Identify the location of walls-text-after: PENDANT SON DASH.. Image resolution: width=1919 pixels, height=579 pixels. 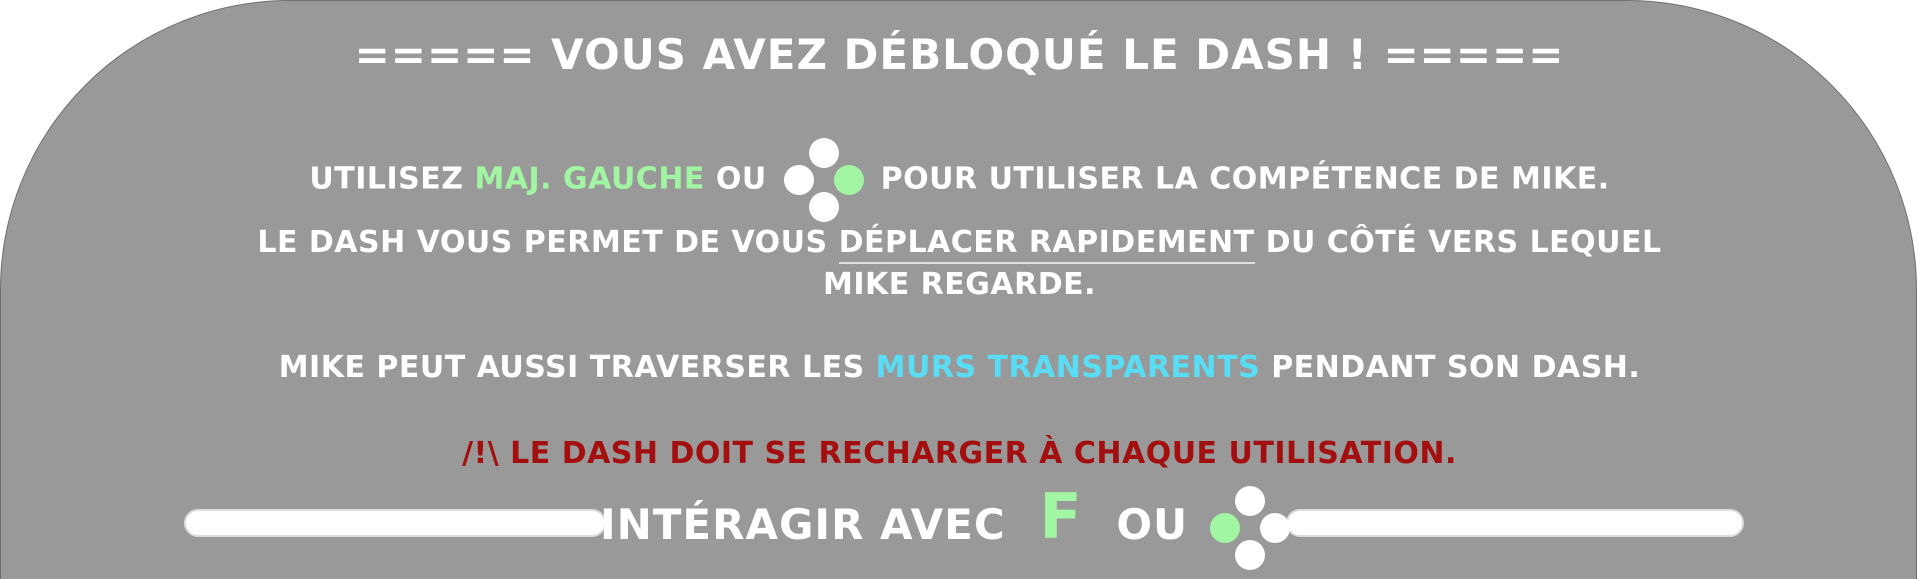
(1456, 367).